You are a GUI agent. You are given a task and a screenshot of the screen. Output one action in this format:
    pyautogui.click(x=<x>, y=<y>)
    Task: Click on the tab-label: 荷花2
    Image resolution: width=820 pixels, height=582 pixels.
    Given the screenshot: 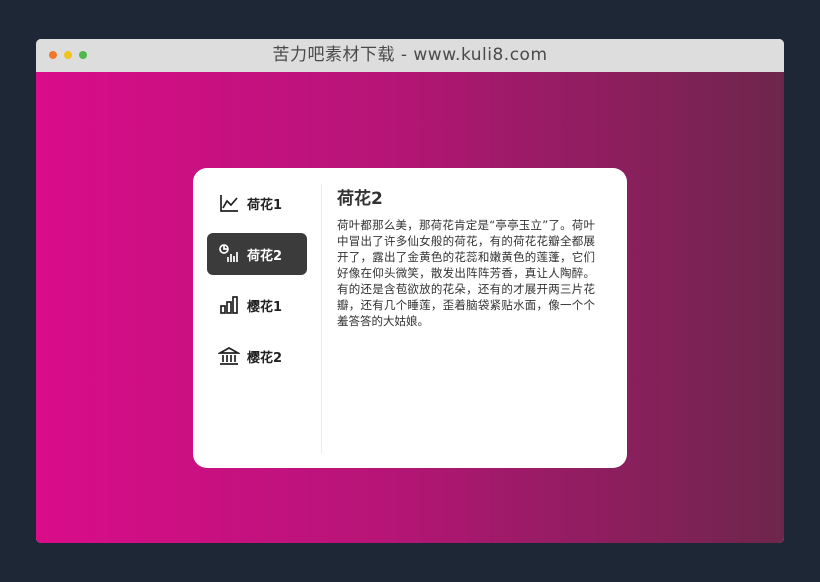 What is the action you would take?
    pyautogui.click(x=265, y=256)
    